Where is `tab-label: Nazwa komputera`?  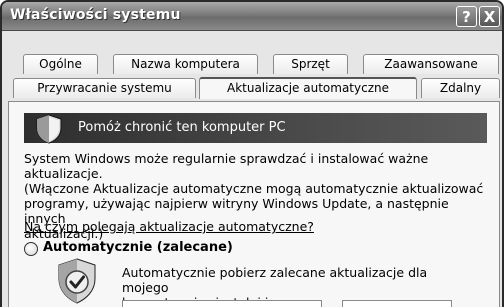
tab-label: Nazwa komputera is located at coordinates (185, 64).